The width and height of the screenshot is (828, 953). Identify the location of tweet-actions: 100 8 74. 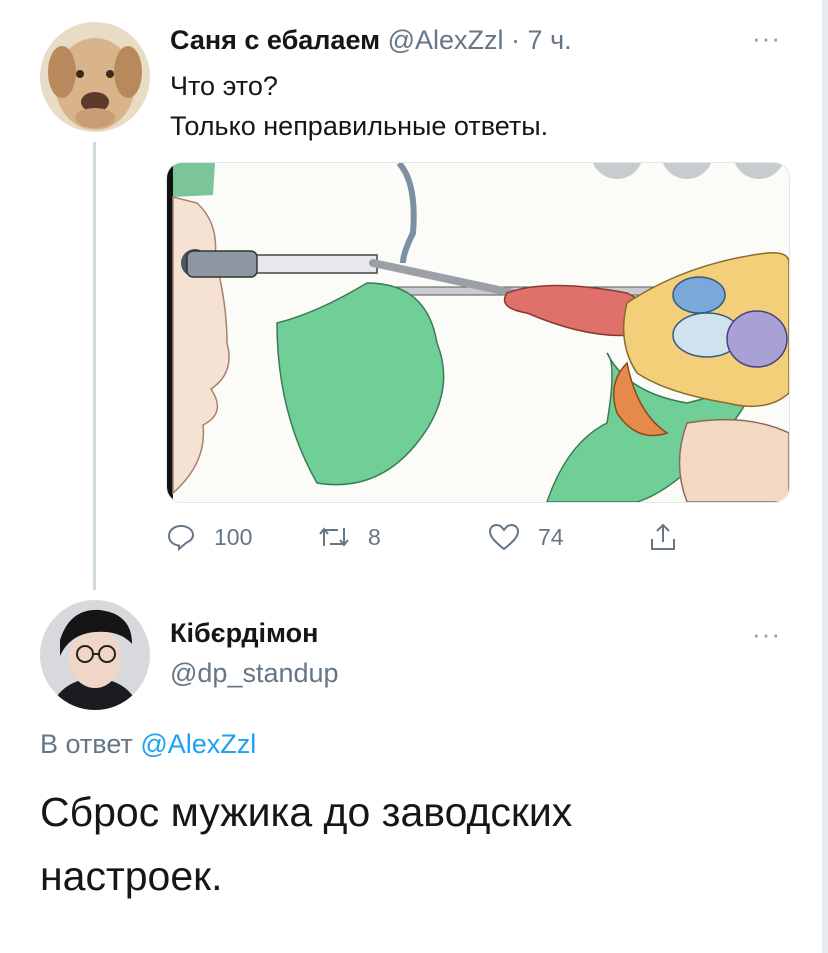
(436, 540).